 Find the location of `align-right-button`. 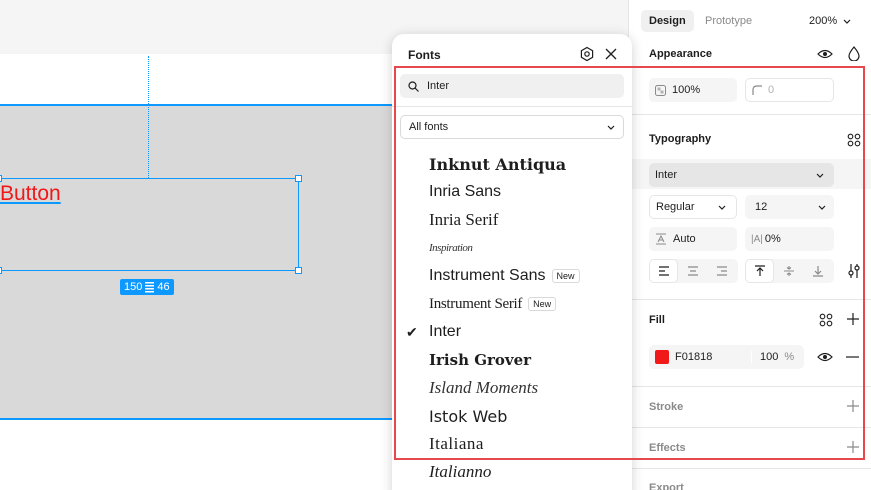

align-right-button is located at coordinates (721, 271).